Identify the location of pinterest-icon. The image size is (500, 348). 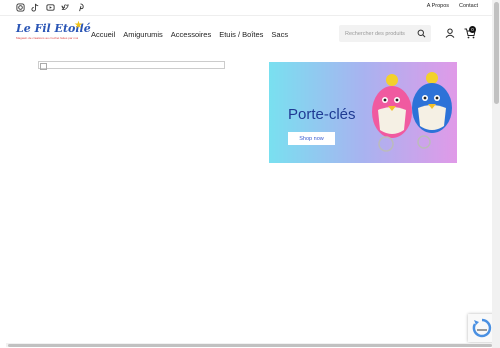
(80, 7).